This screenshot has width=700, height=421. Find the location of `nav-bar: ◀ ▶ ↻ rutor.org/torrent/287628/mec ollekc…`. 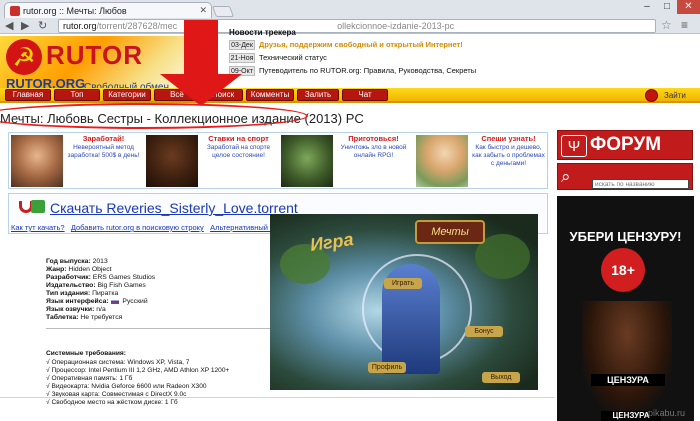

nav-bar: ◀ ▶ ↻ rutor.org/torrent/287628/mec ollekc… is located at coordinates (350, 26).